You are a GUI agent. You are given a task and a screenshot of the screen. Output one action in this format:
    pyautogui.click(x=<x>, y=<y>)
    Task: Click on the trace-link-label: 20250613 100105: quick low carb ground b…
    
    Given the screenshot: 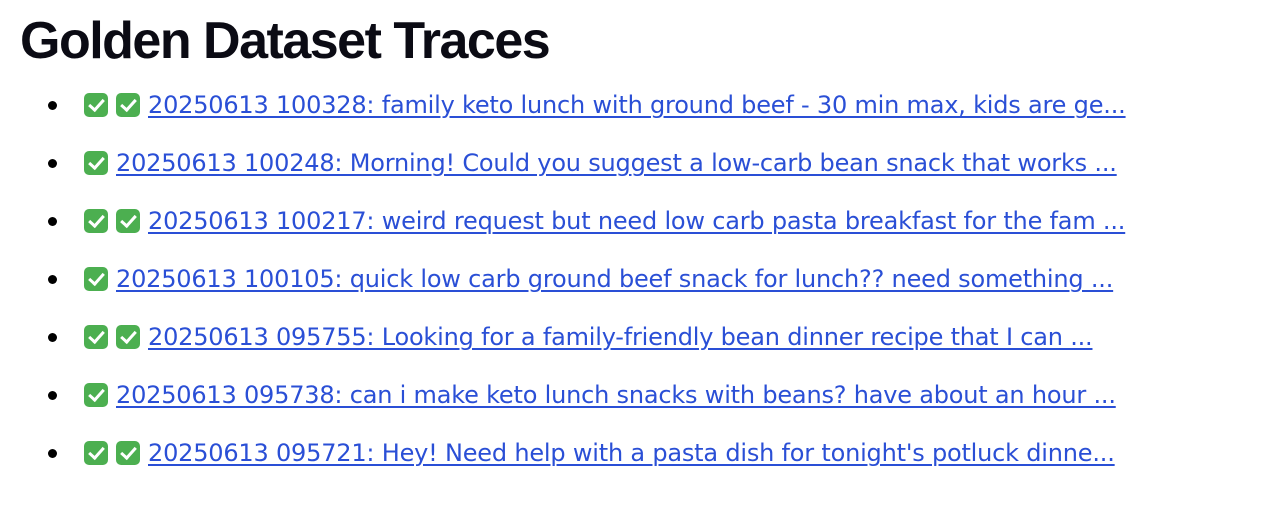 What is the action you would take?
    pyautogui.click(x=615, y=279)
    